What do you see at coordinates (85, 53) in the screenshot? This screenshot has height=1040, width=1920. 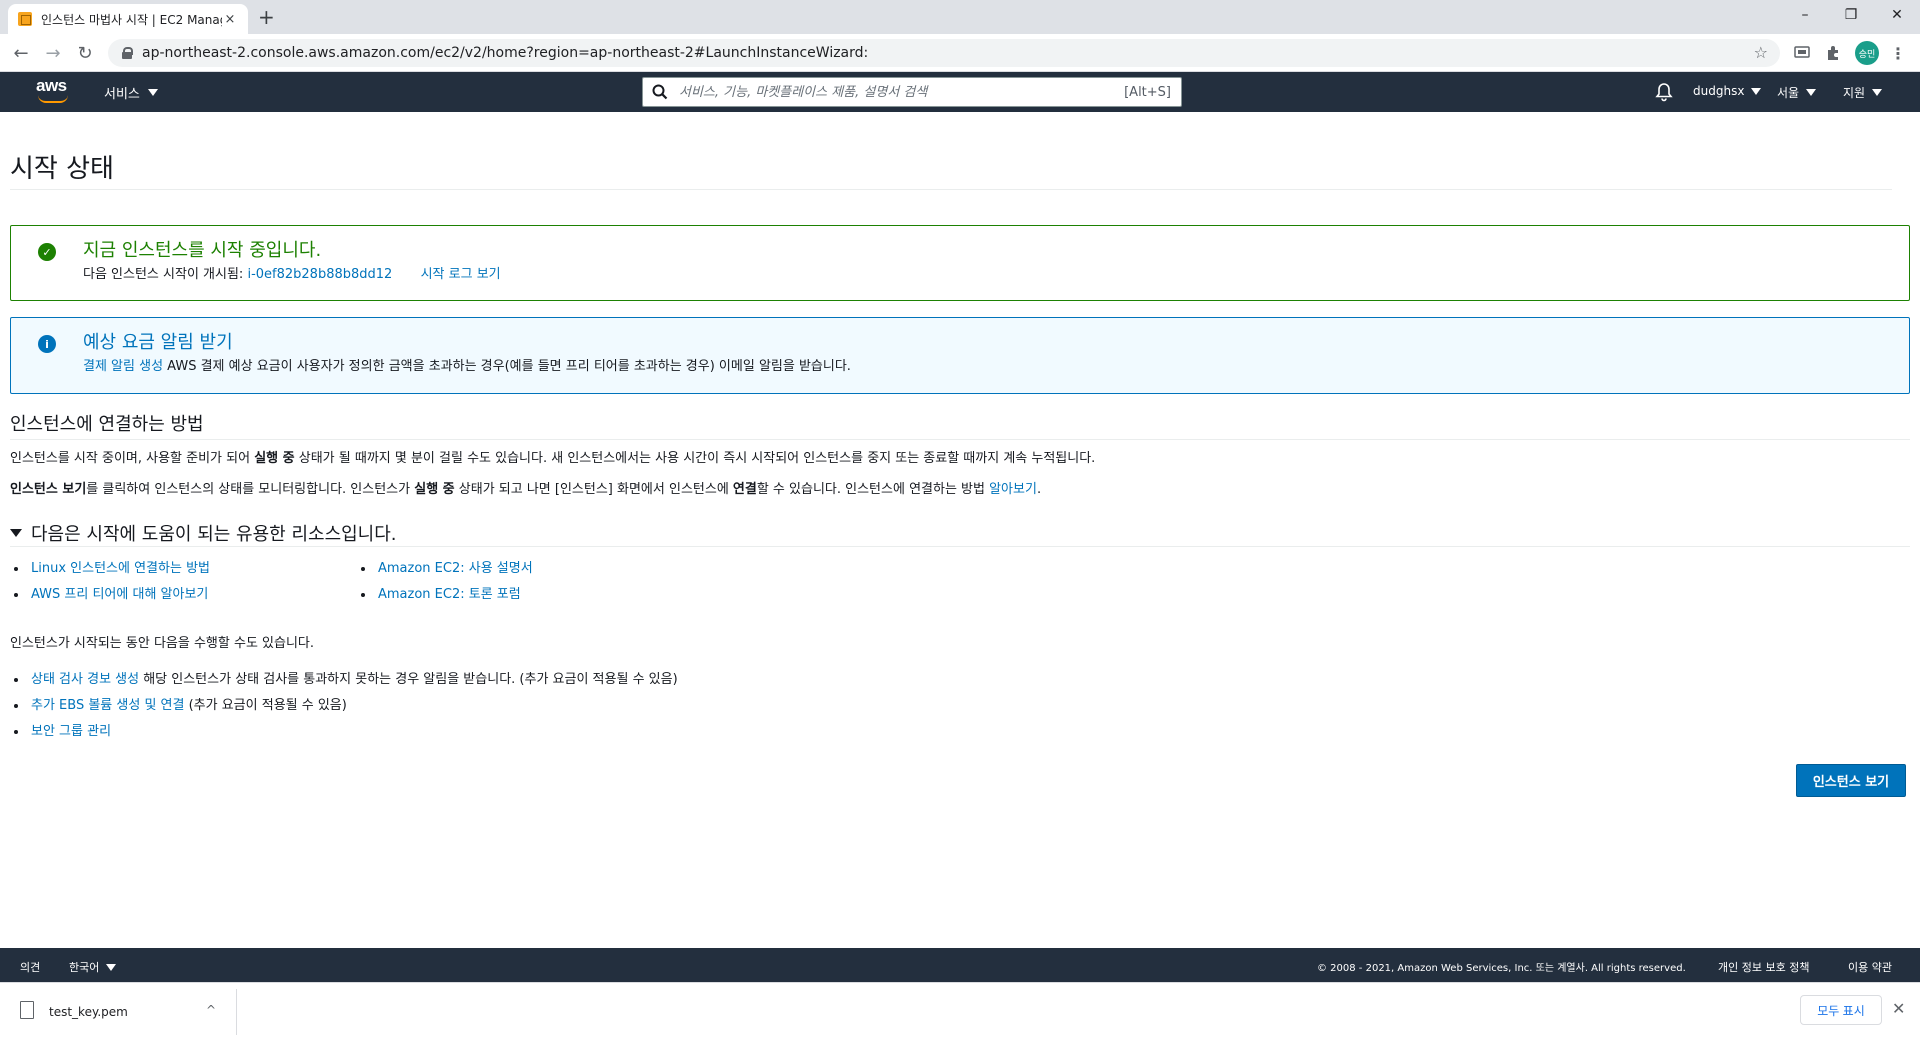 I see `reload-icon: ↻` at bounding box center [85, 53].